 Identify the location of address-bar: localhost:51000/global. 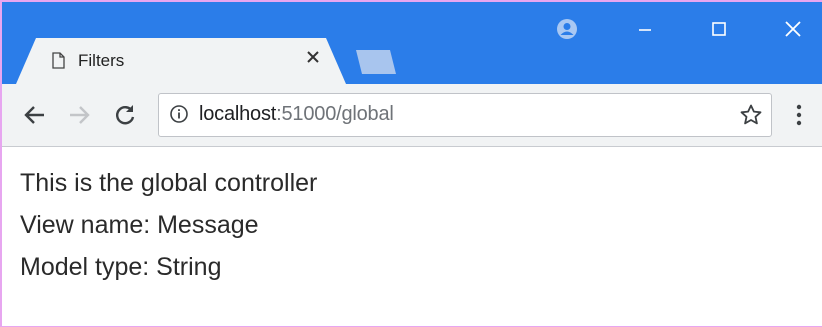
(465, 115).